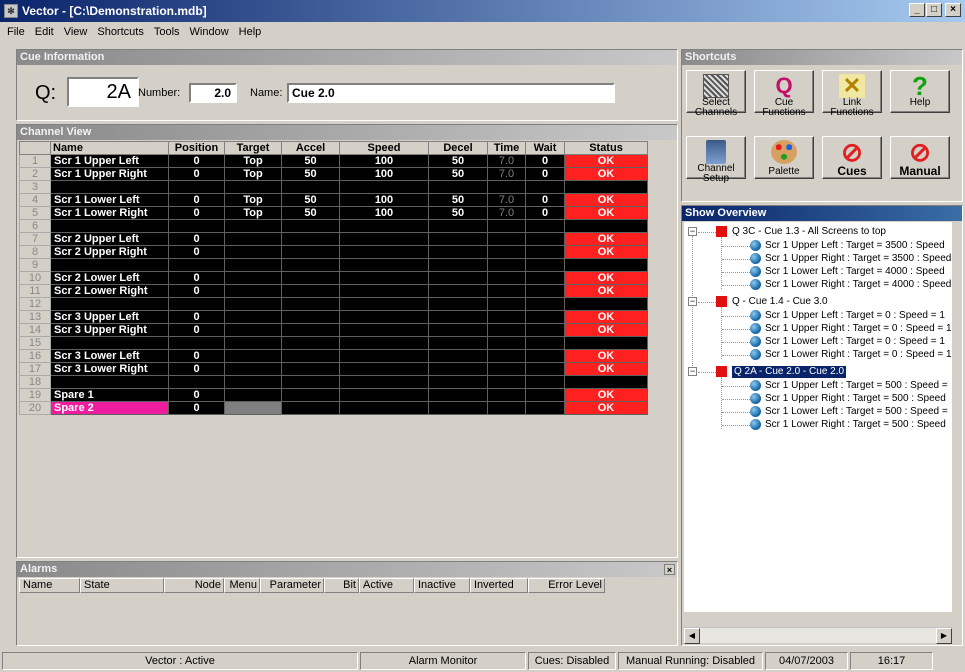  Describe the element at coordinates (333, 278) in the screenshot. I see `table-row: 10 Scr 2 Lower Left 0 OK` at that location.